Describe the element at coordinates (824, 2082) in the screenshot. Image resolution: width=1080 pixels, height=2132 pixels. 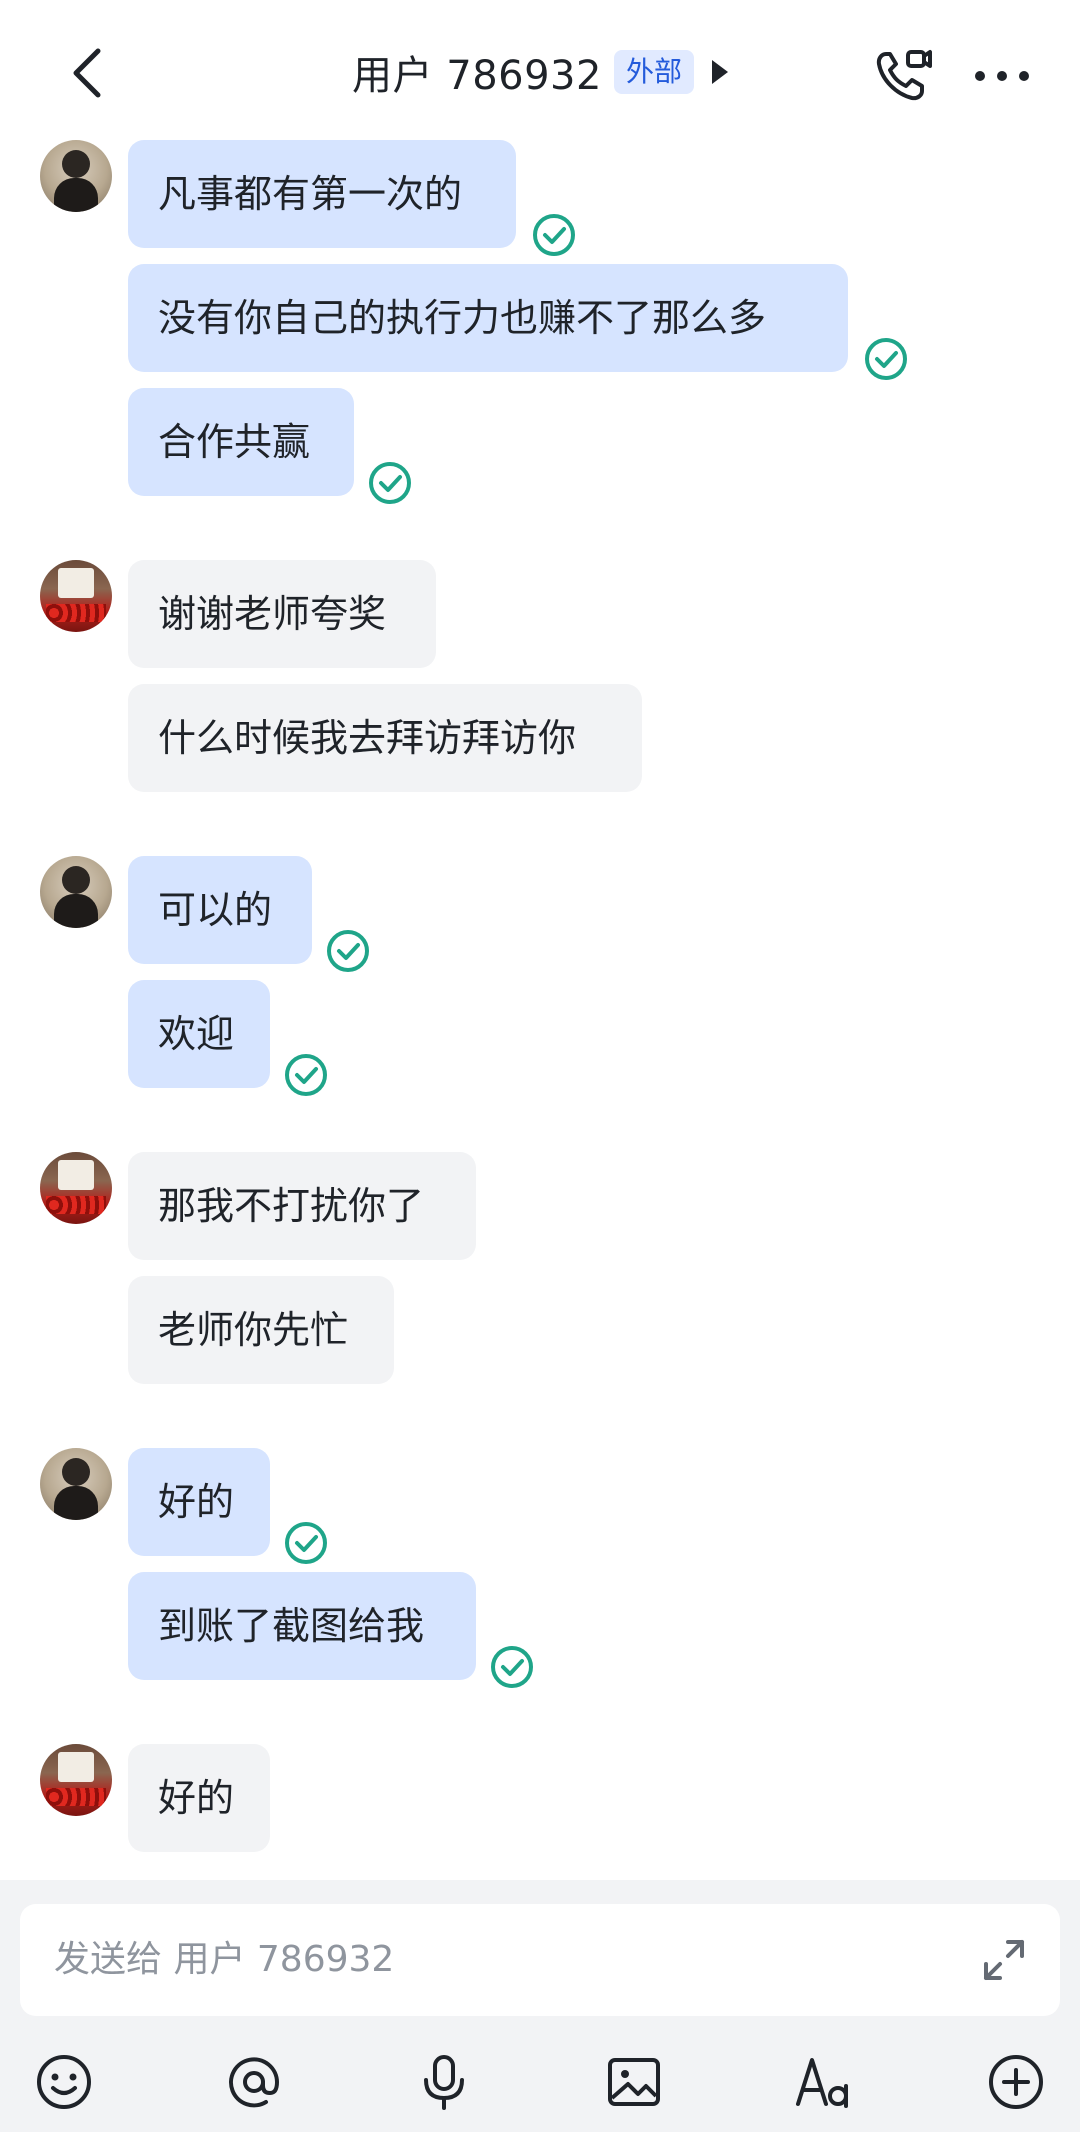
I see `text-format-icon` at that location.